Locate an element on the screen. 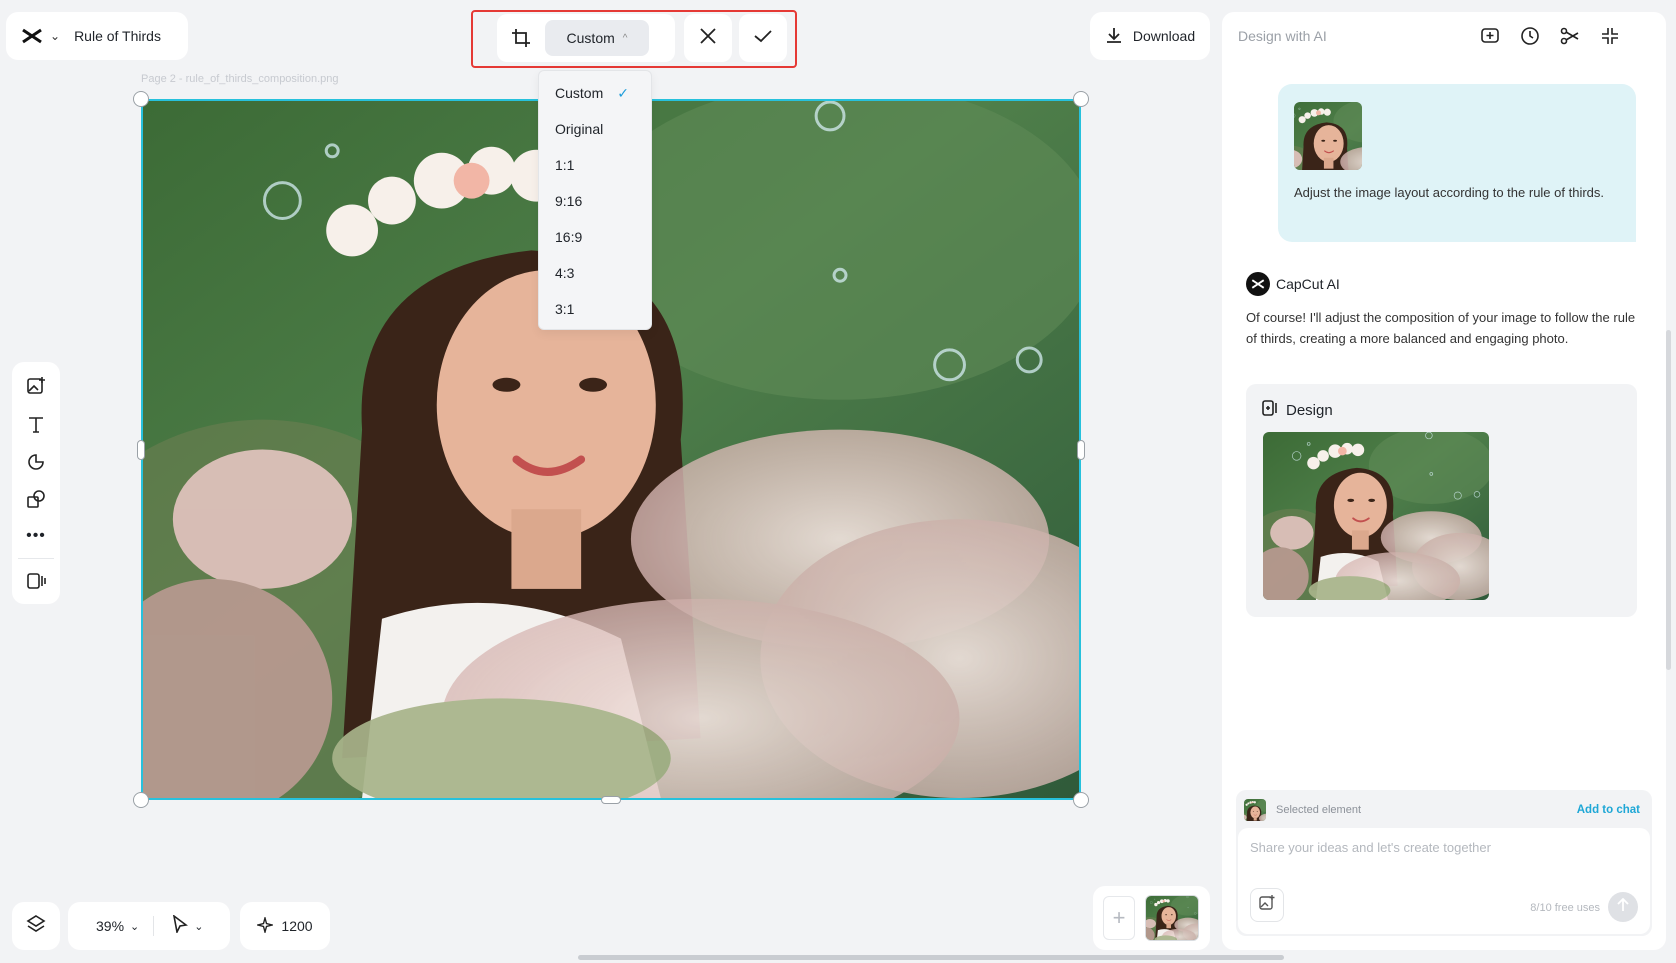 Image resolution: width=1676 pixels, height=963 pixels. crop-handle-bottom-left is located at coordinates (141, 800).